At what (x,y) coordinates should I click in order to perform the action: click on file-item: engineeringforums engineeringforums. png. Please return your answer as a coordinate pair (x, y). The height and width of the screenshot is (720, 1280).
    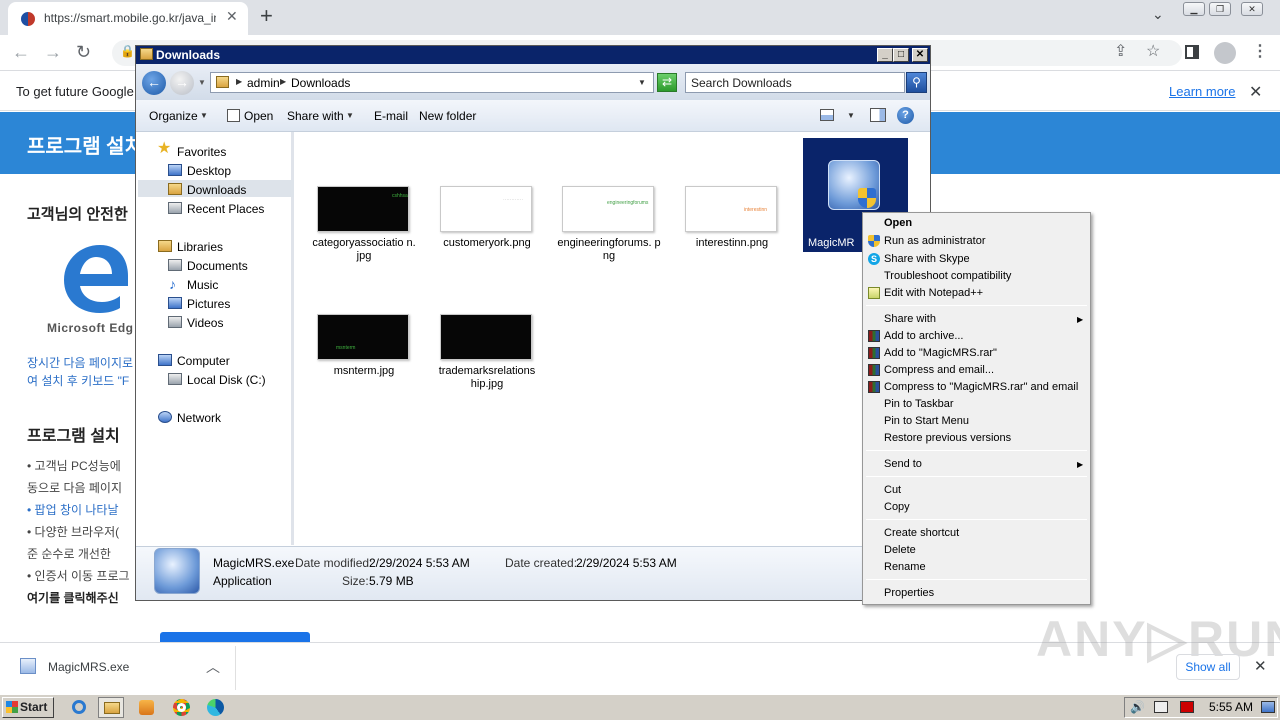
    Looking at the image, I should click on (609, 226).